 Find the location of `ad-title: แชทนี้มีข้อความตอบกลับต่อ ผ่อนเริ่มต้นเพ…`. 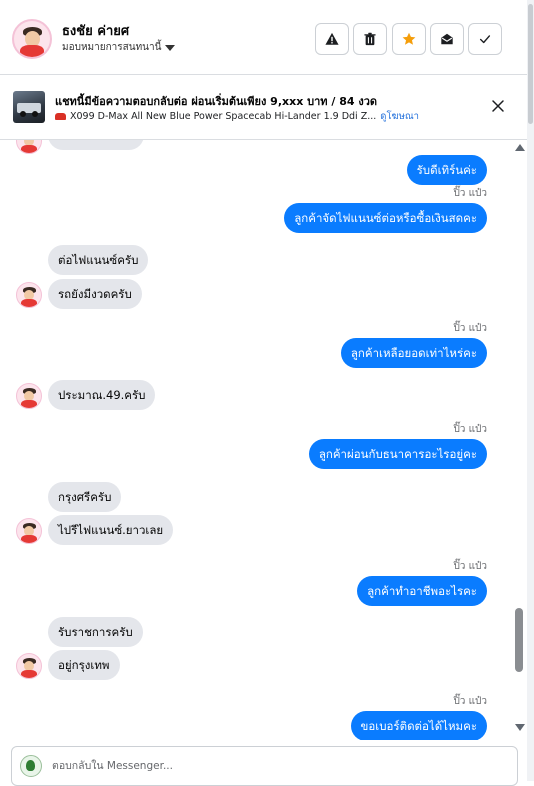

ad-title: แชทนี้มีข้อความตอบกลับต่อ ผ่อนเริ่มต้นเพ… is located at coordinates (216, 101).